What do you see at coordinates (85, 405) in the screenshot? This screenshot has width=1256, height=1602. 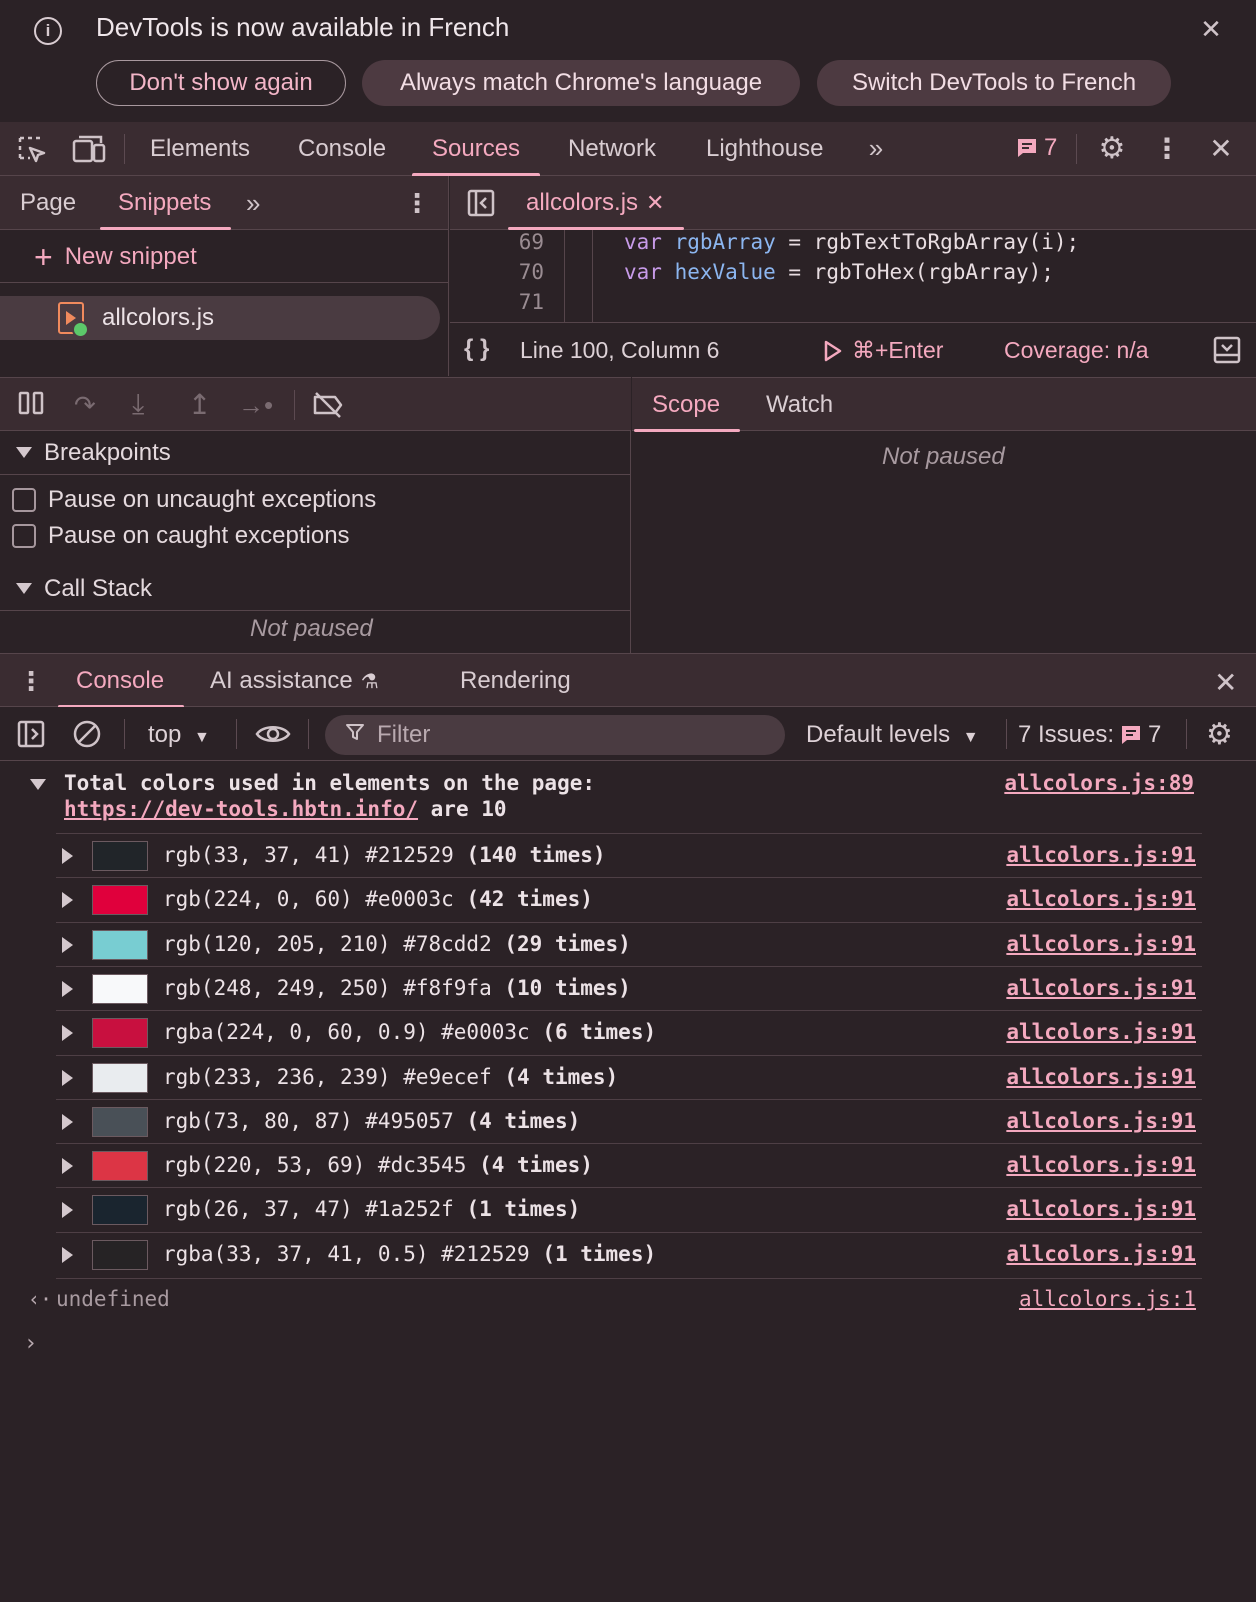 I see `step-over-icon: ↷` at bounding box center [85, 405].